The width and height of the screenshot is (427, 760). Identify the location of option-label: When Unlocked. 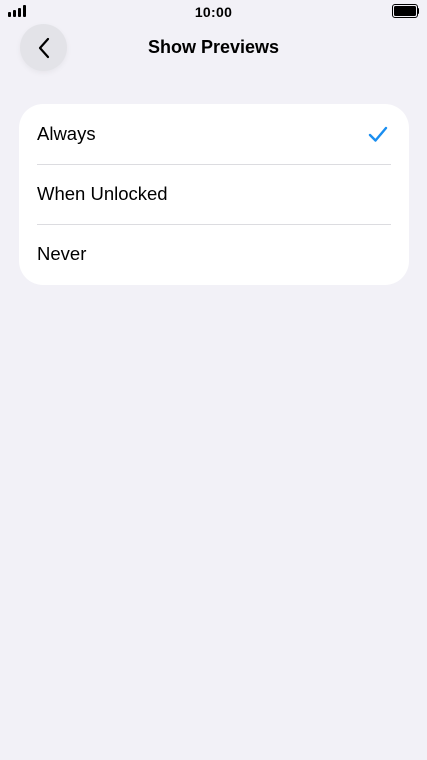
(102, 193).